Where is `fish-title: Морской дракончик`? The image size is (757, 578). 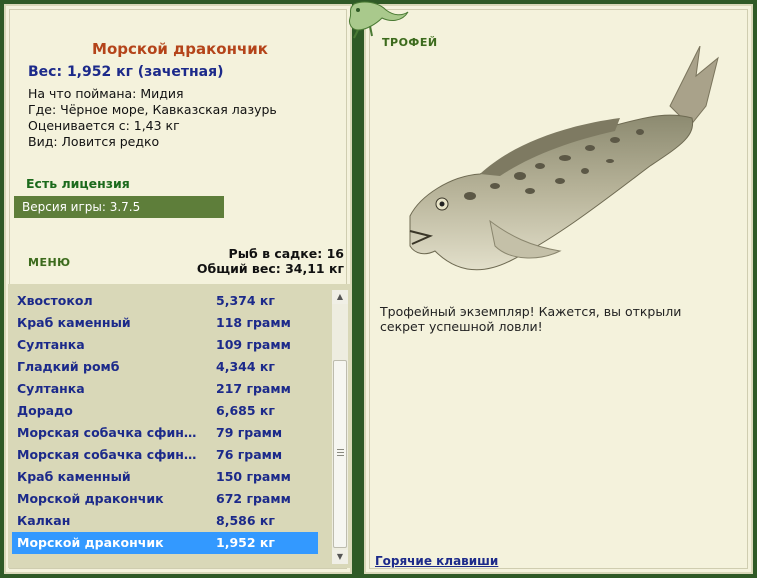 fish-title: Морской дракончик is located at coordinates (180, 49).